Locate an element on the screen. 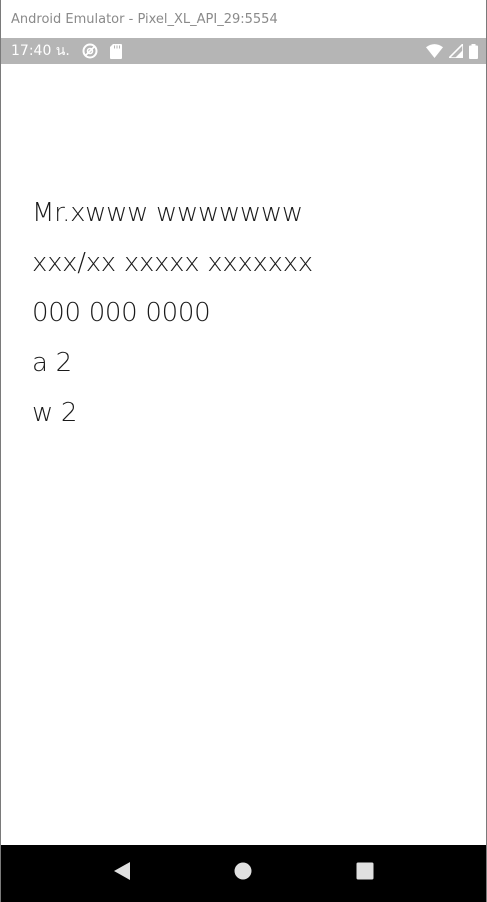 The height and width of the screenshot is (902, 487). back-button is located at coordinates (122, 874).